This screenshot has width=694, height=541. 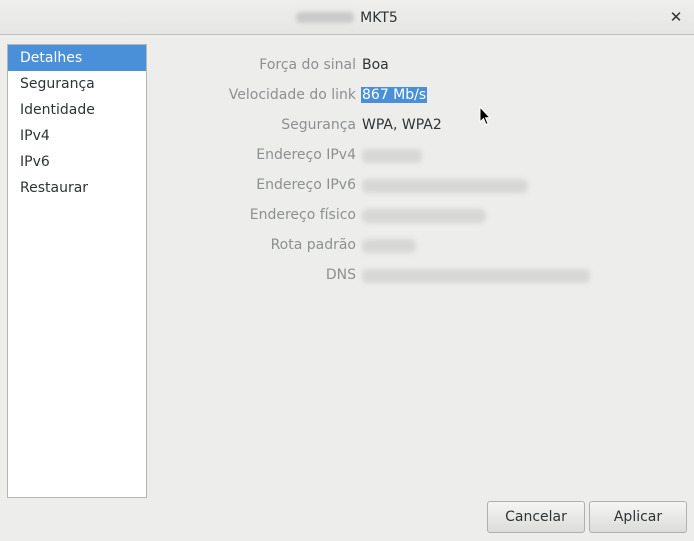 What do you see at coordinates (313, 245) in the screenshot?
I see `default-route-label: Rota padrão` at bounding box center [313, 245].